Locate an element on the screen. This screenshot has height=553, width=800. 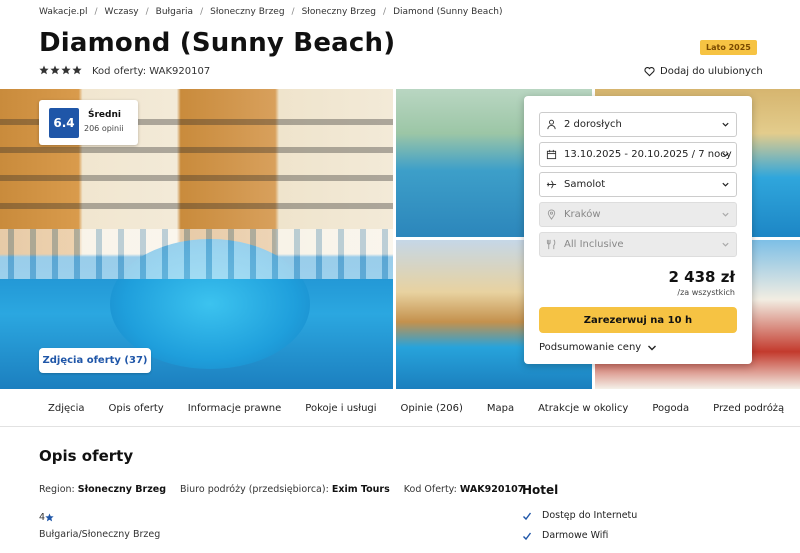
rating-label: Średni is located at coordinates (104, 115).